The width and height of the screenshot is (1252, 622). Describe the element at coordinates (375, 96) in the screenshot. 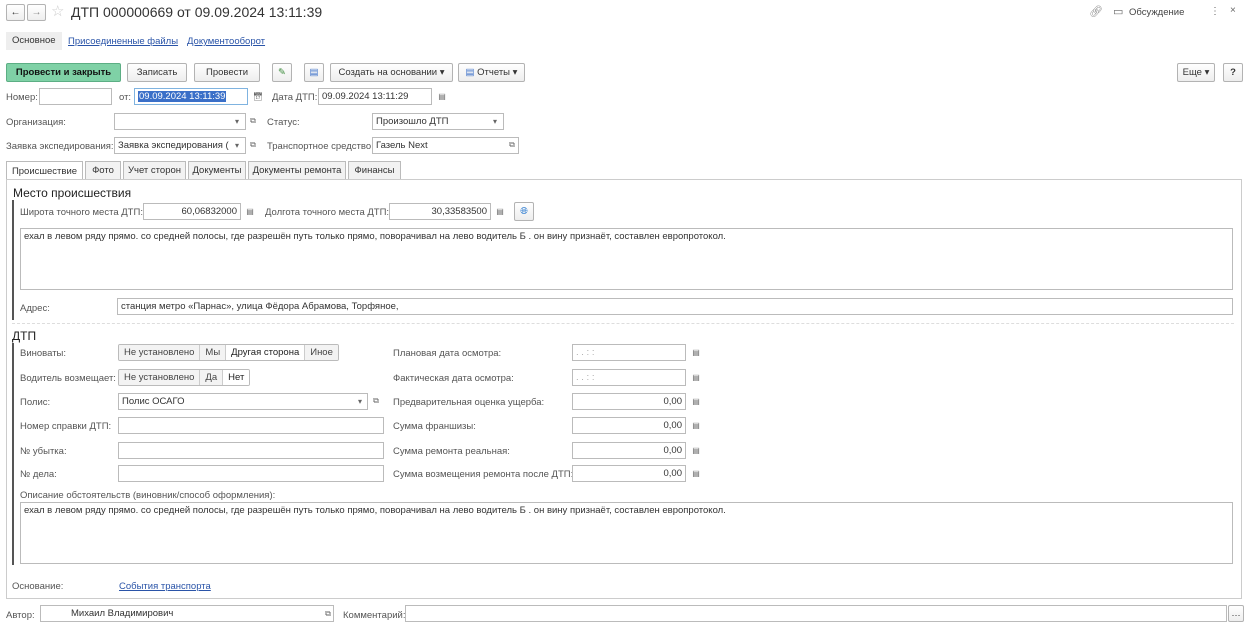

I see `accident-date-field: 09.09.2024 13:11:29` at that location.